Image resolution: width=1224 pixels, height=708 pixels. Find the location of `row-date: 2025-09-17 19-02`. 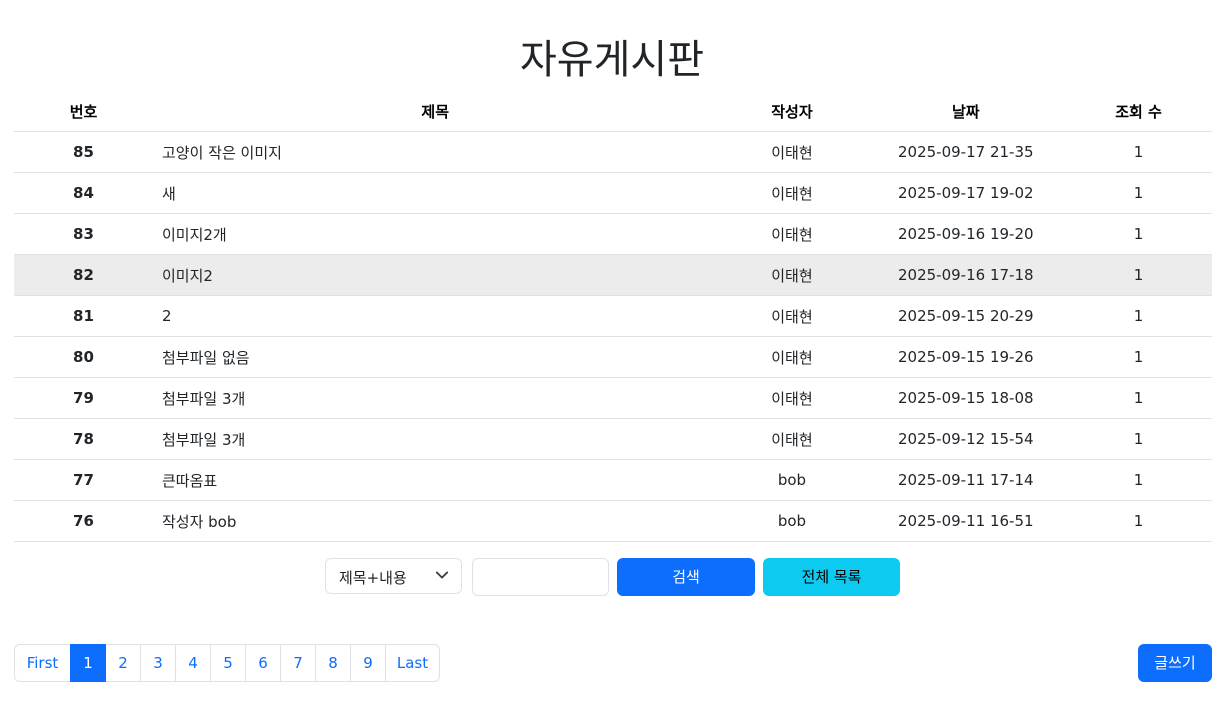

row-date: 2025-09-17 19-02 is located at coordinates (966, 193).